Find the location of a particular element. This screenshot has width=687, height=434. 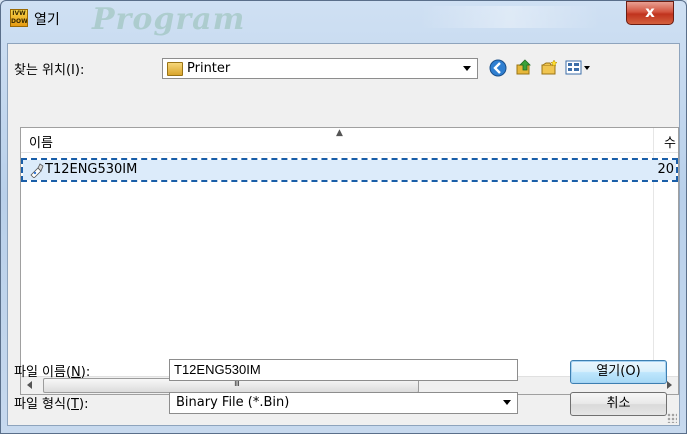

list-item-size: 20 is located at coordinates (665, 169).